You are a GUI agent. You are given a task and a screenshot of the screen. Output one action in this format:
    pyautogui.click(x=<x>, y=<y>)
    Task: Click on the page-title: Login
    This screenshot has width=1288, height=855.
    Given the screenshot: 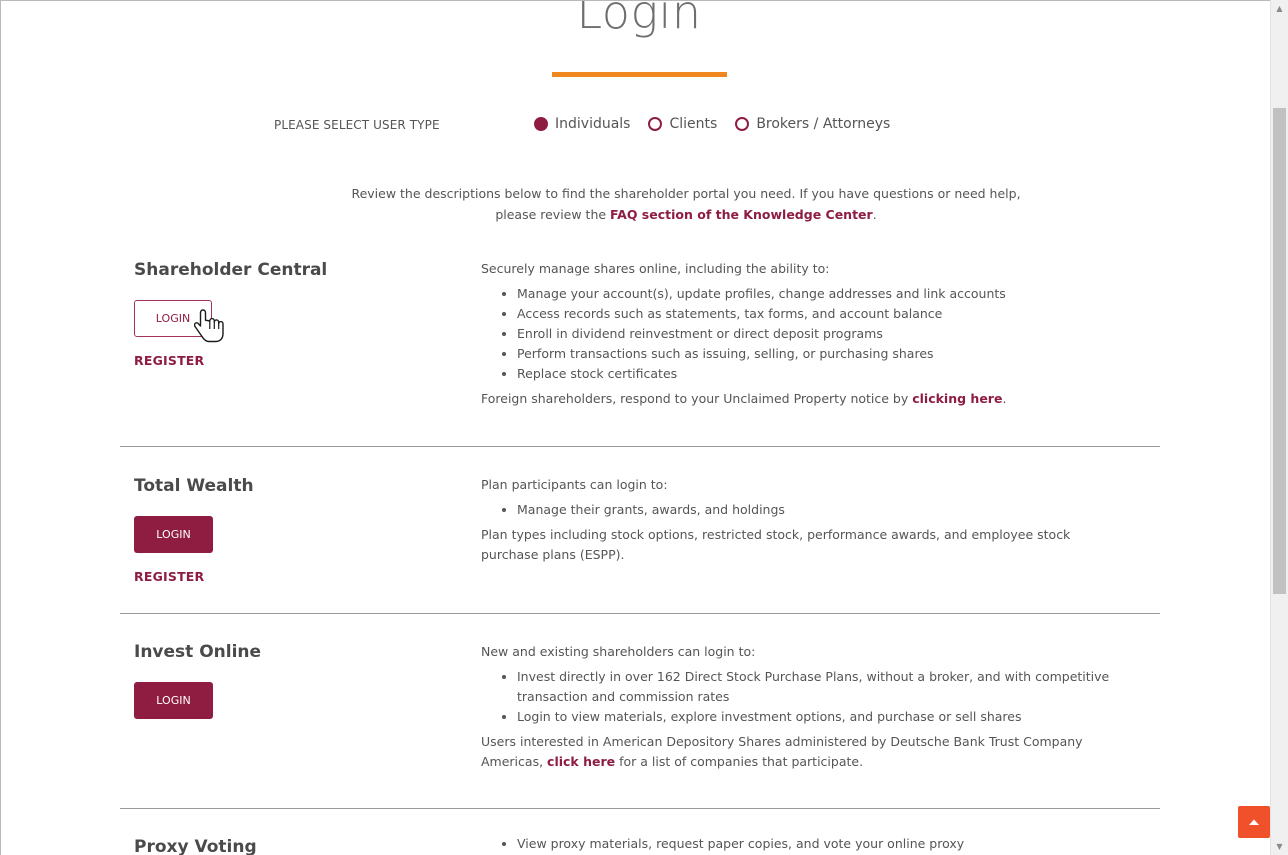 What is the action you would take?
    pyautogui.click(x=639, y=19)
    